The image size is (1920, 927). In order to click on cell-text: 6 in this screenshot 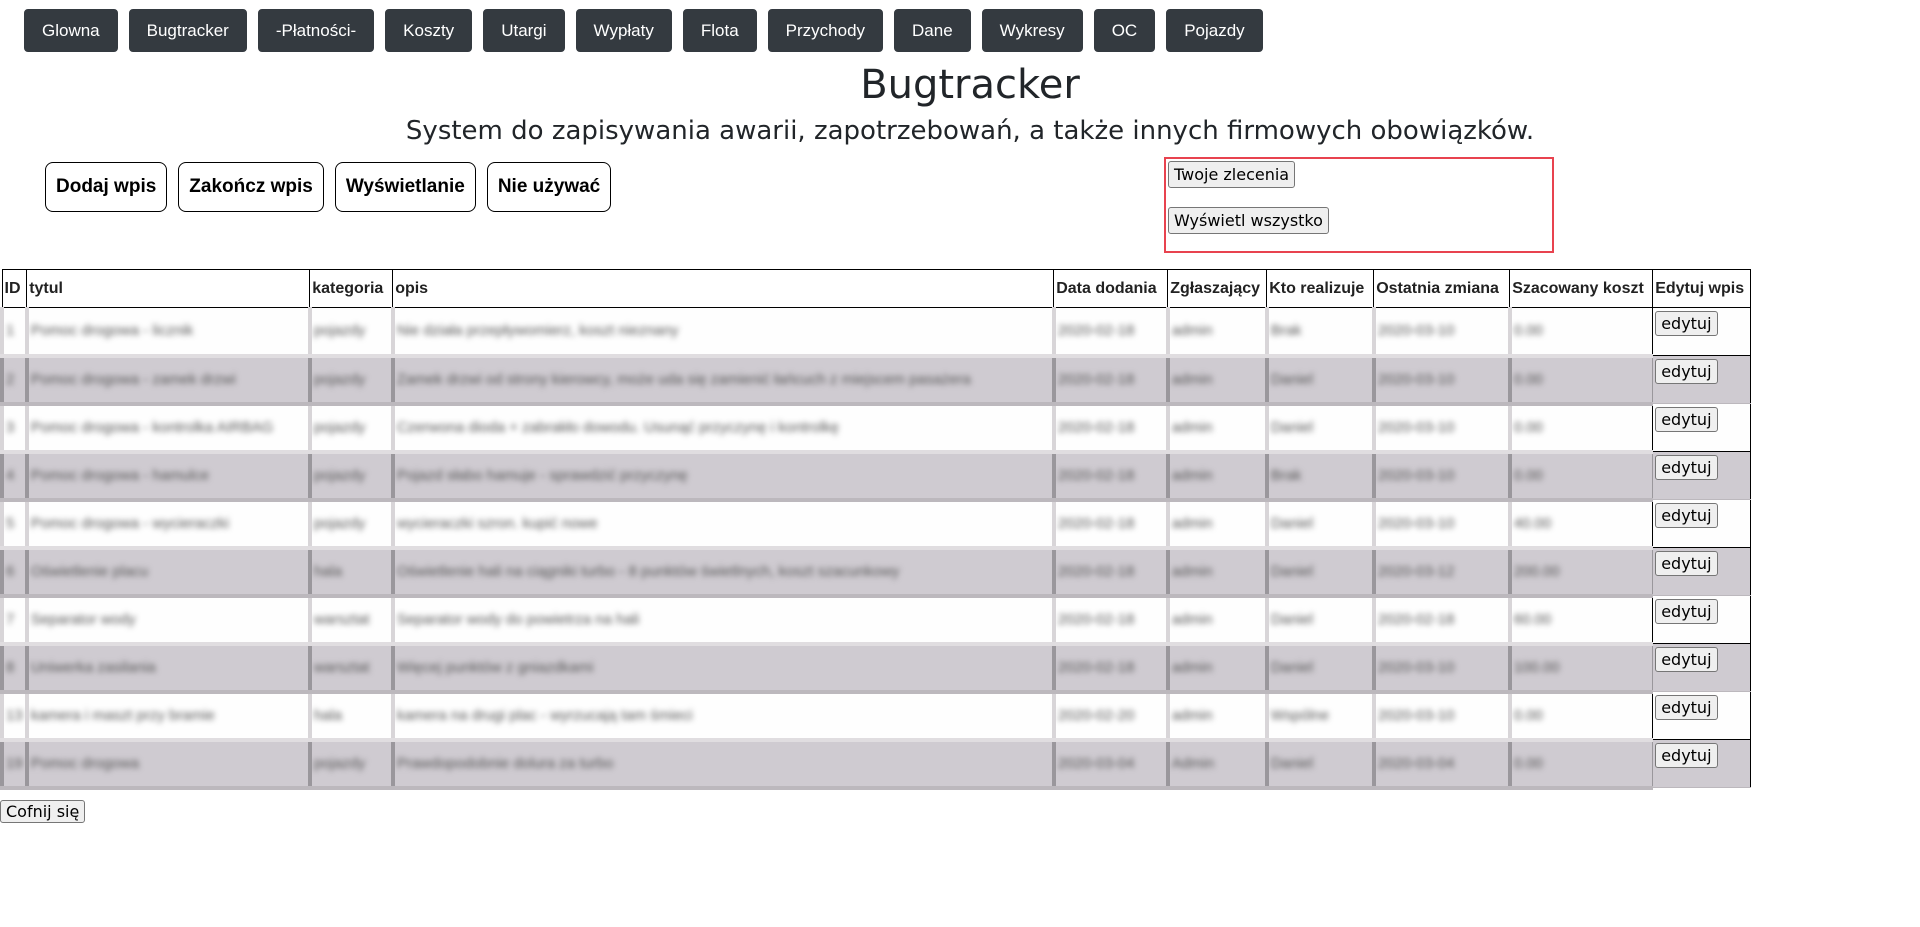, I will do `click(10, 571)`.